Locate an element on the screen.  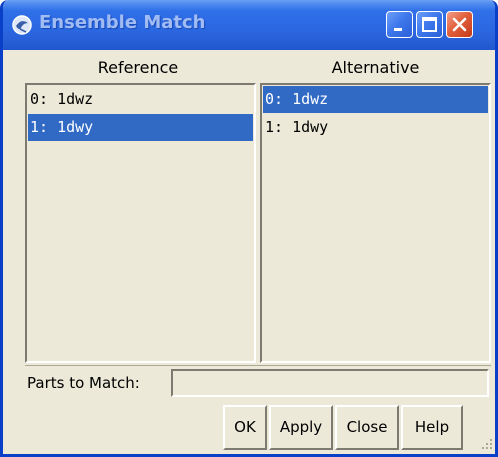
help-button: Help is located at coordinates (432, 427).